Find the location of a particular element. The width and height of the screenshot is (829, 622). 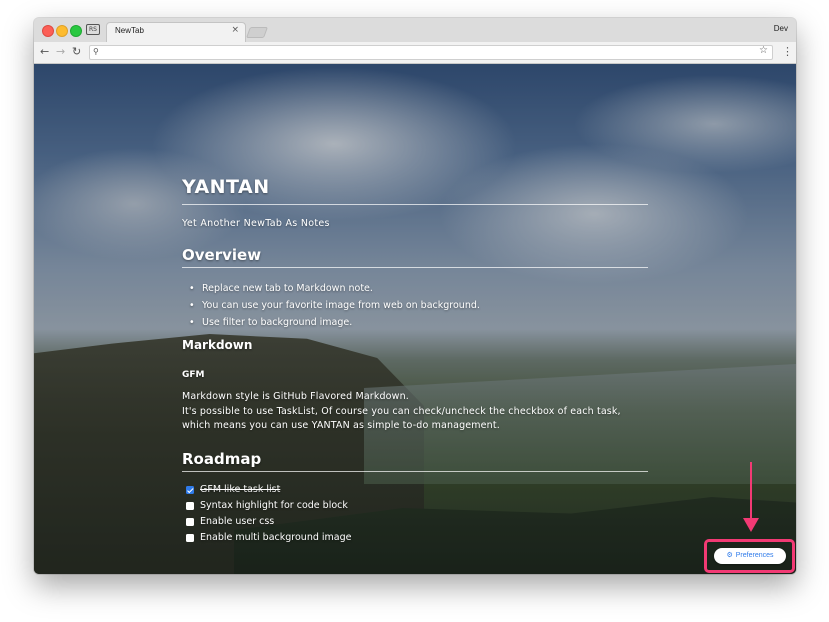

note-subtitle: Yet Another NewTab As Notes is located at coordinates (256, 223).